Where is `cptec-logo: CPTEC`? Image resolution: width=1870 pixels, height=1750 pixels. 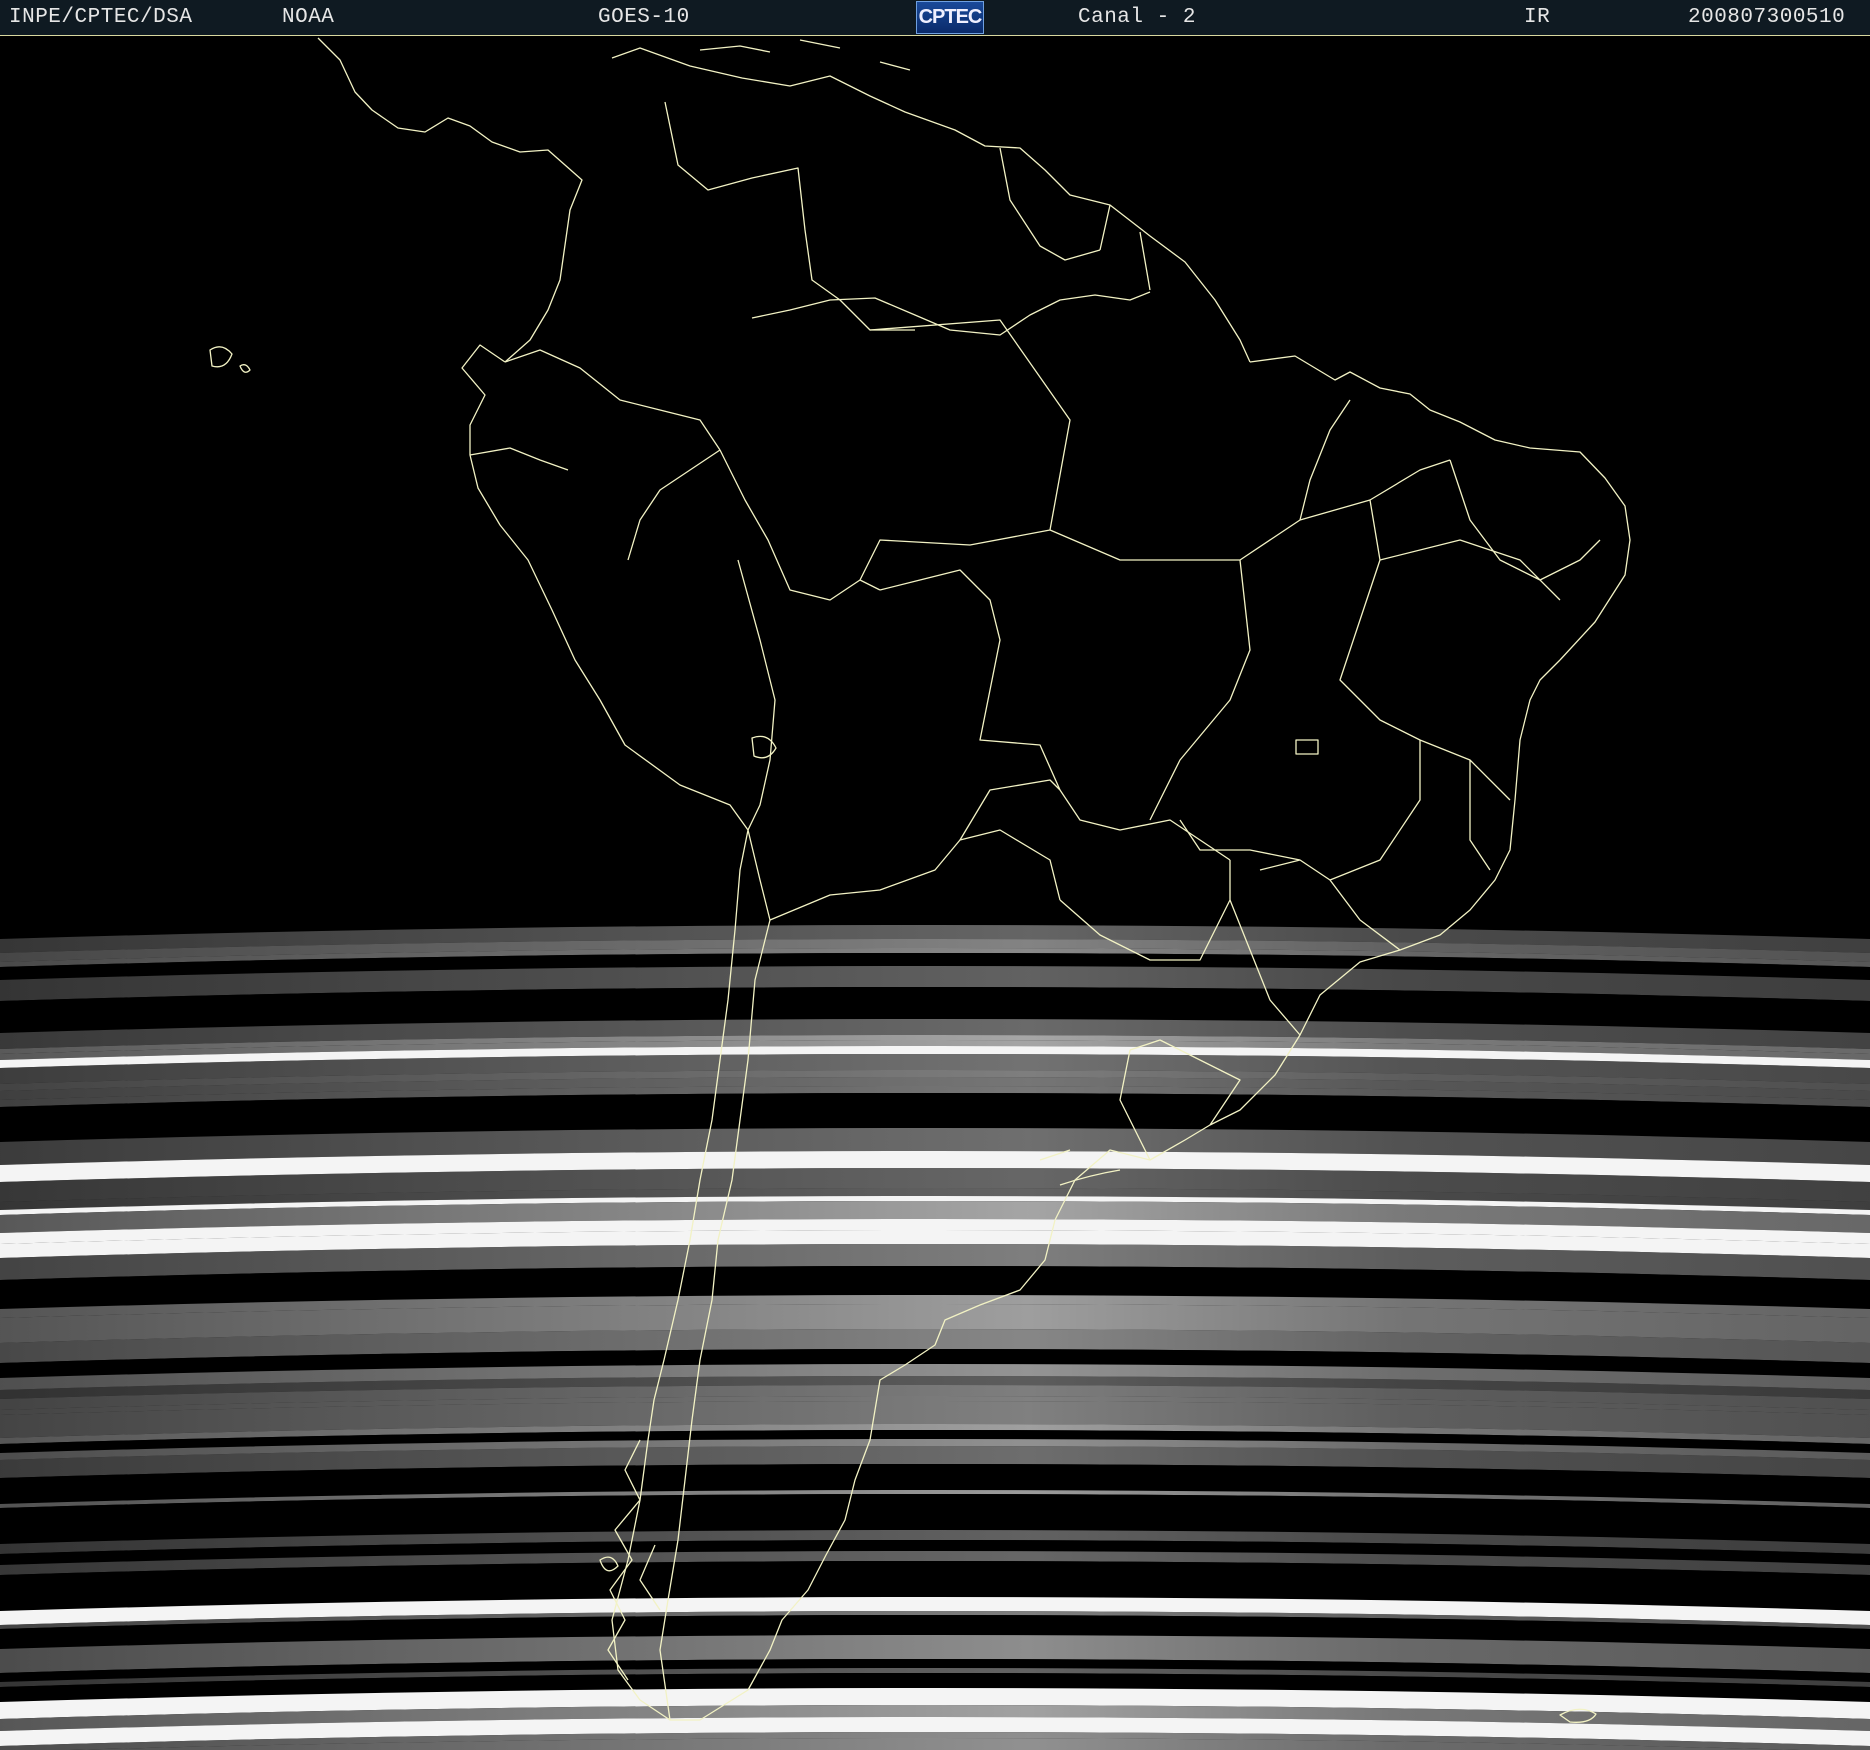
cptec-logo: CPTEC is located at coordinates (950, 17).